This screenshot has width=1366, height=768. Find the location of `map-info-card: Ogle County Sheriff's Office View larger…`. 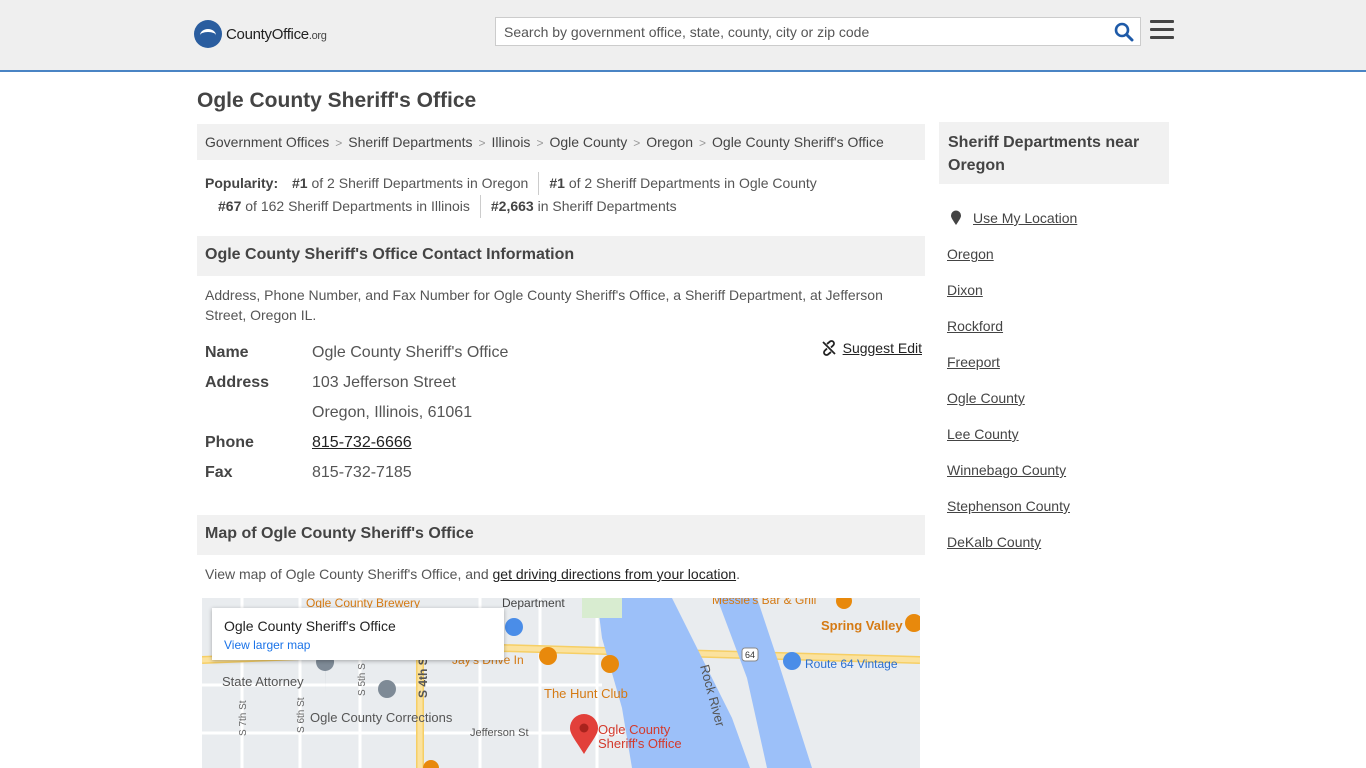

map-info-card: Ogle County Sheriff's Office View larger… is located at coordinates (358, 634).